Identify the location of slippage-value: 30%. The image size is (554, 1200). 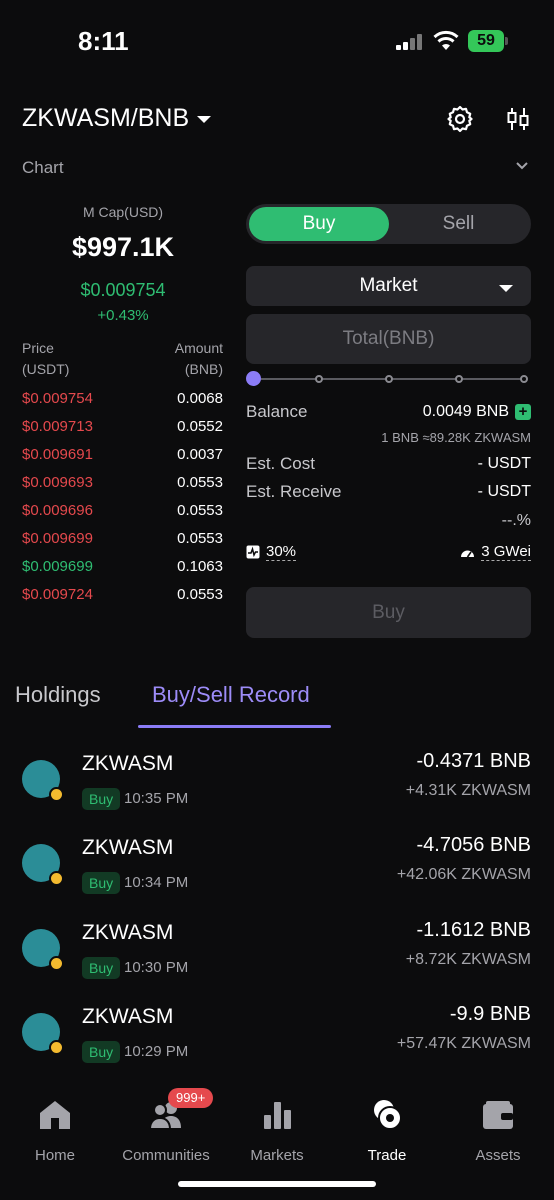
(281, 552).